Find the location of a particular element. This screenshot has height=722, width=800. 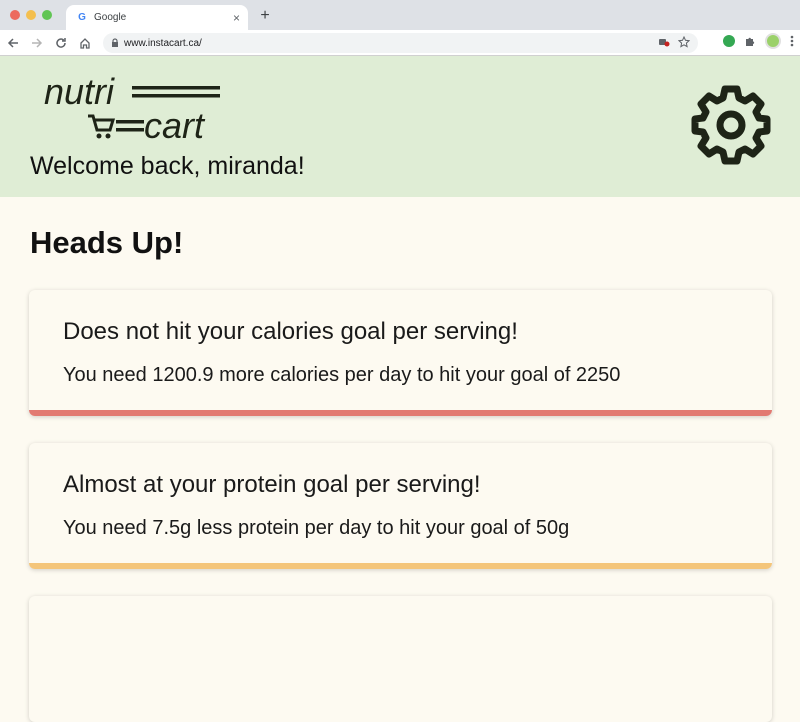

lock-icon is located at coordinates (115, 42).